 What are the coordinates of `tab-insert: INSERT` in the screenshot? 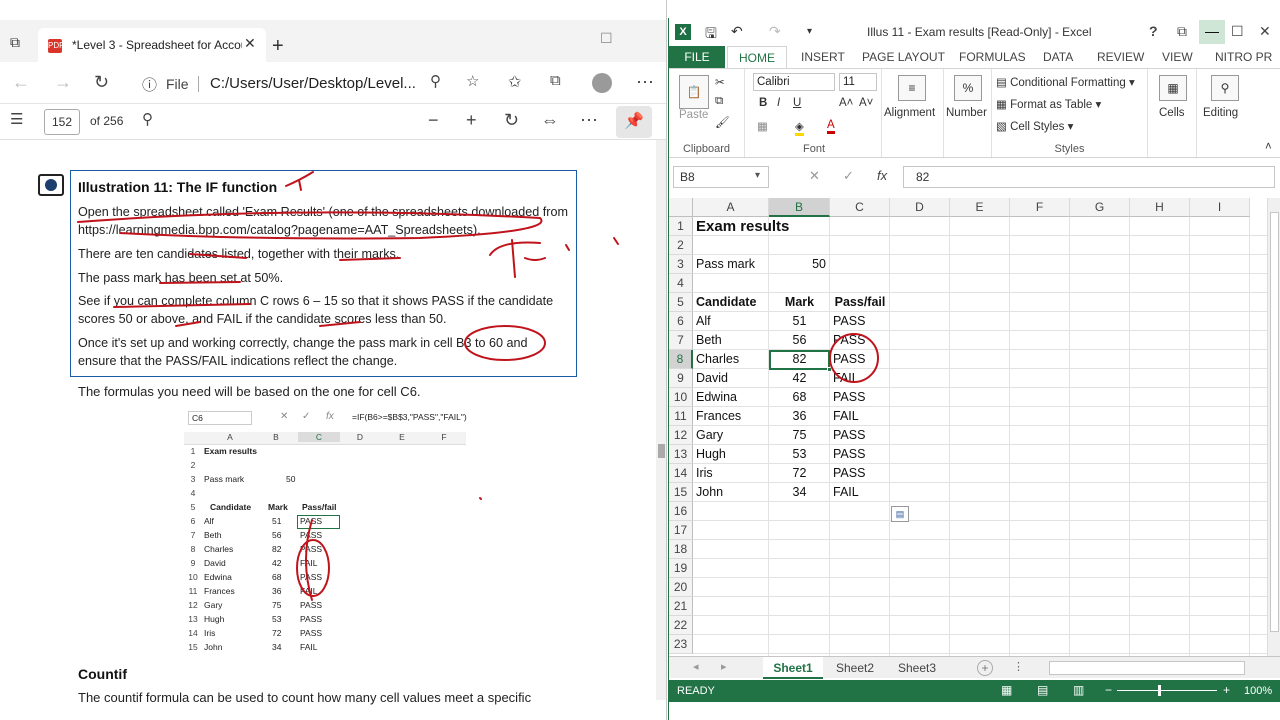 It's located at (823, 57).